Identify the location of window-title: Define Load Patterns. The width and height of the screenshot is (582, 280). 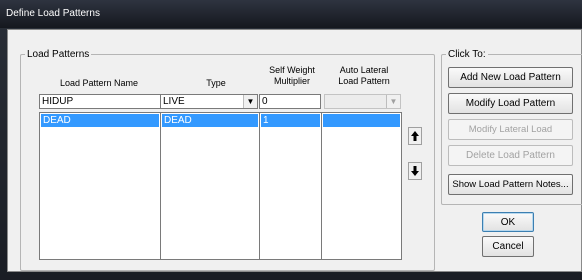
(53, 13).